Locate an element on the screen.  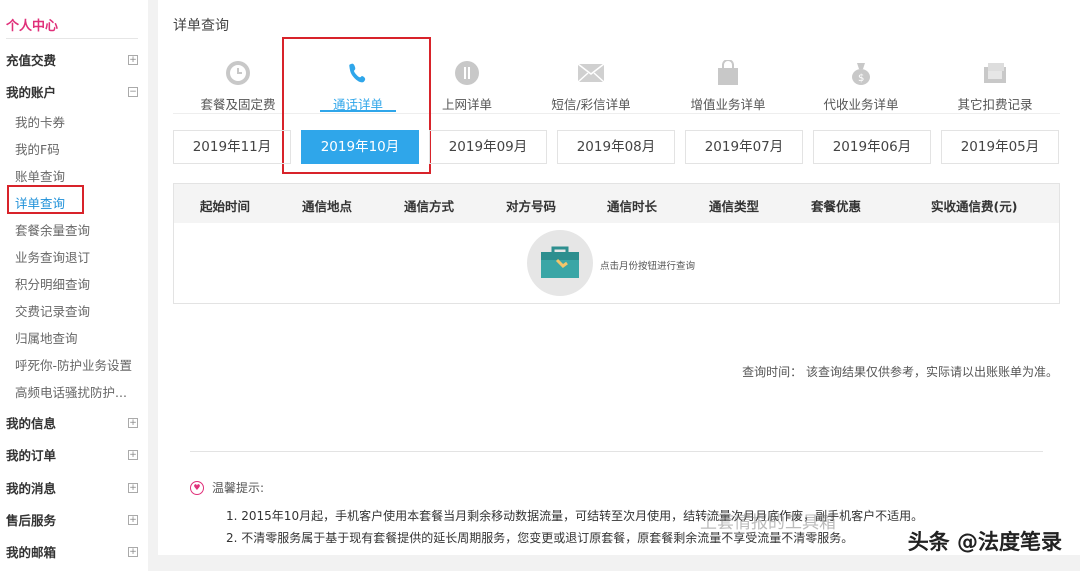
sidebar-group-account: 我的账户 − is located at coordinates (72, 91).